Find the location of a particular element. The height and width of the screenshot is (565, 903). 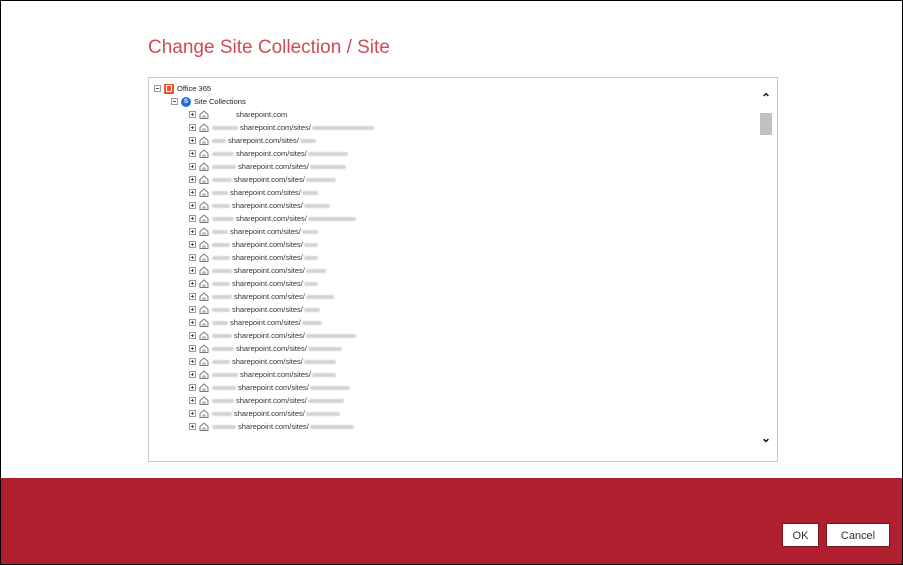

cancel-button: Cancel is located at coordinates (858, 535).